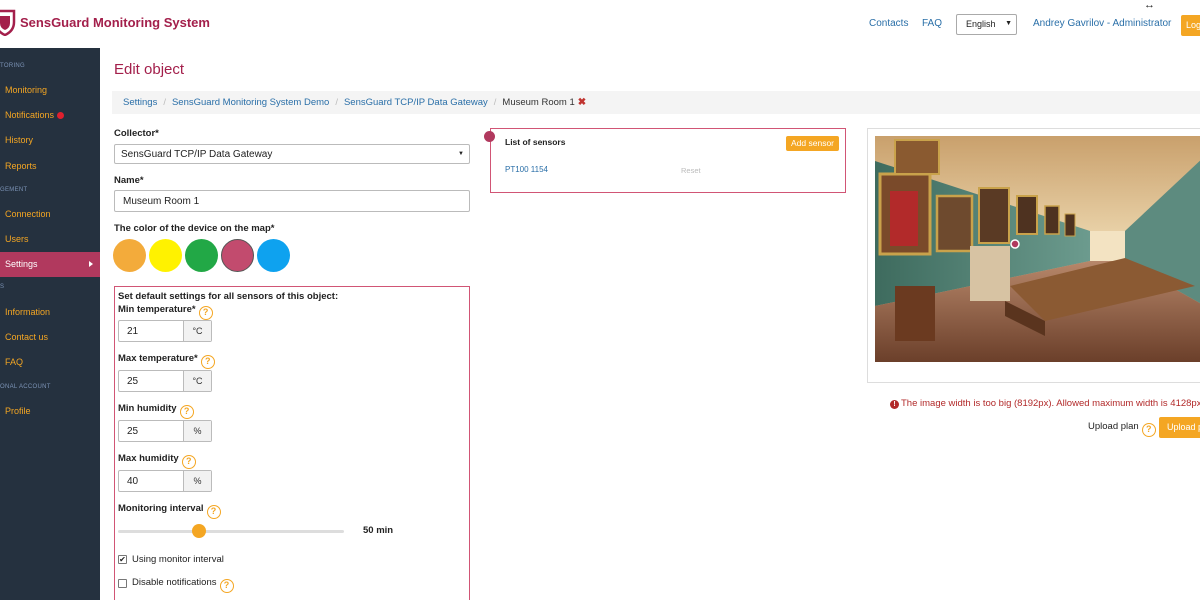 The height and width of the screenshot is (600, 1200). I want to click on min-temperature-label: Min temperature*?, so click(165, 312).